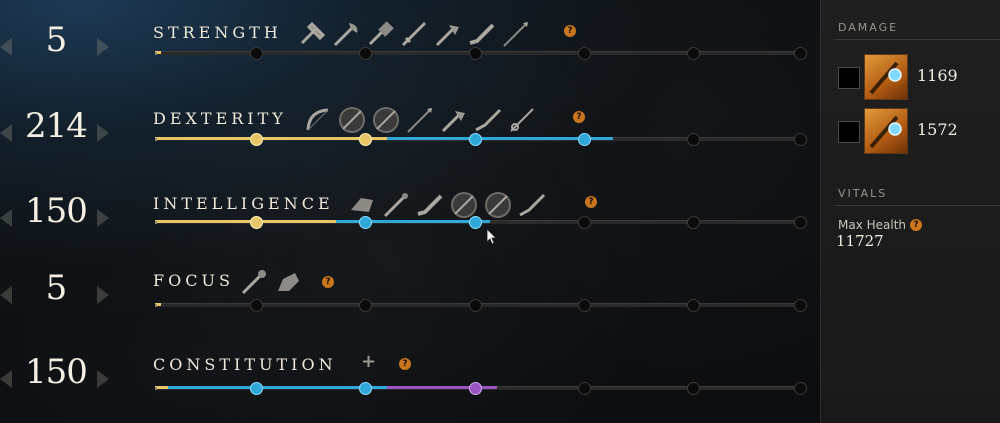  What do you see at coordinates (103, 133) in the screenshot?
I see `increase-dexterity-arrow` at bounding box center [103, 133].